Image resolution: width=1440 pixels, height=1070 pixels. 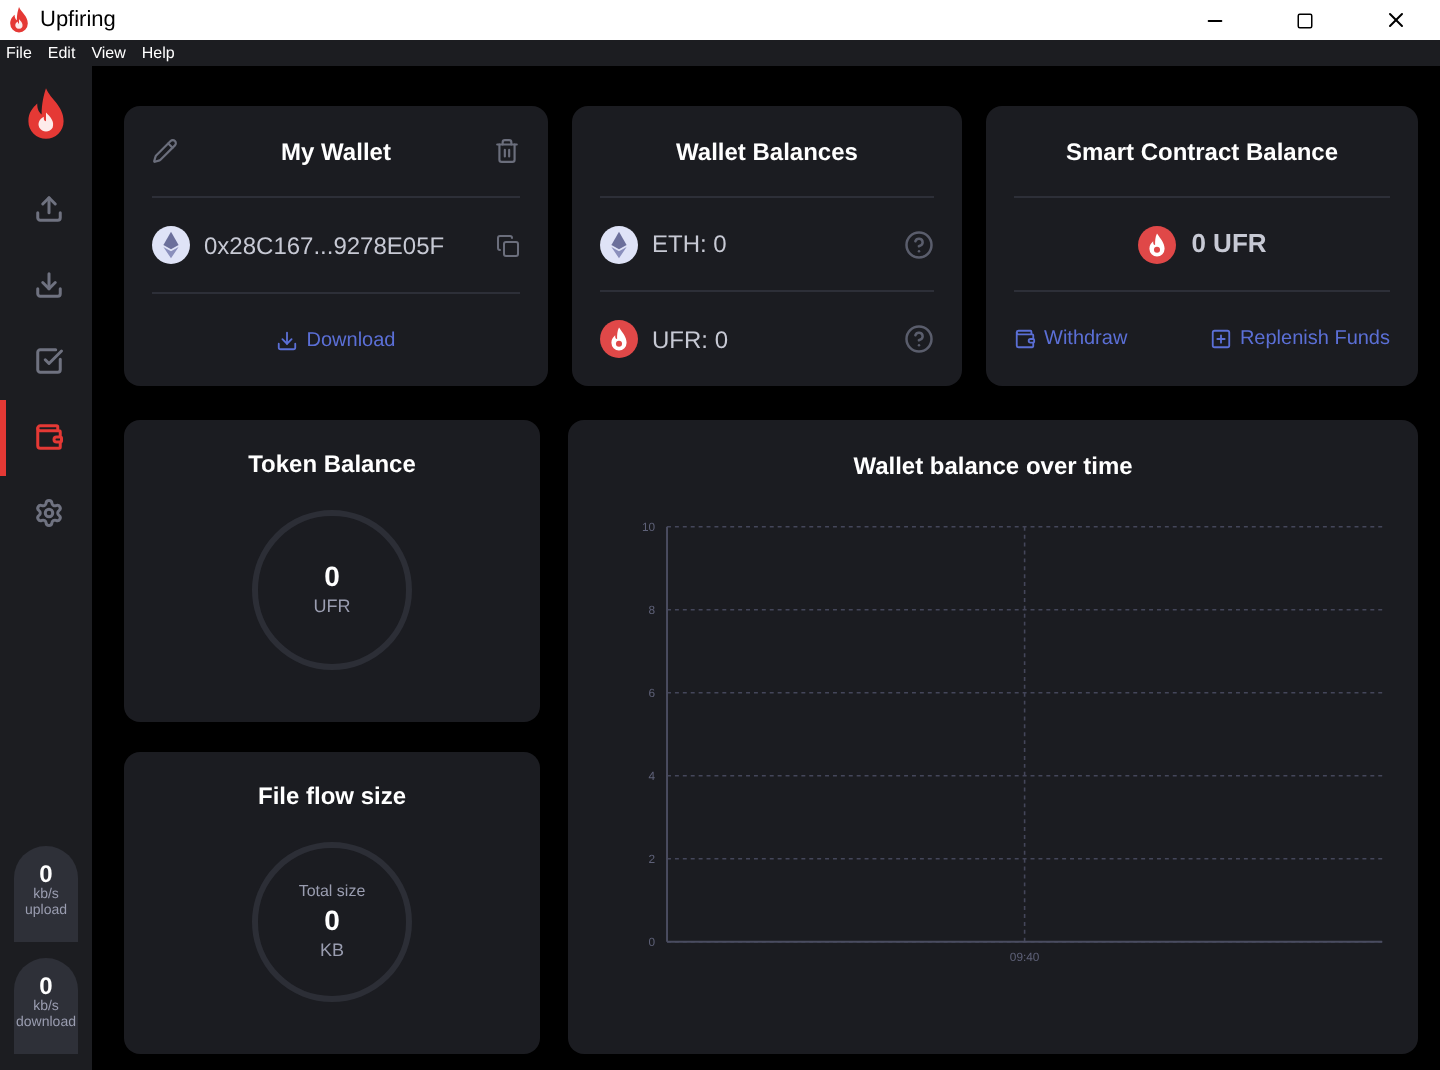 I want to click on gauge-caption: Total size, so click(x=332, y=891).